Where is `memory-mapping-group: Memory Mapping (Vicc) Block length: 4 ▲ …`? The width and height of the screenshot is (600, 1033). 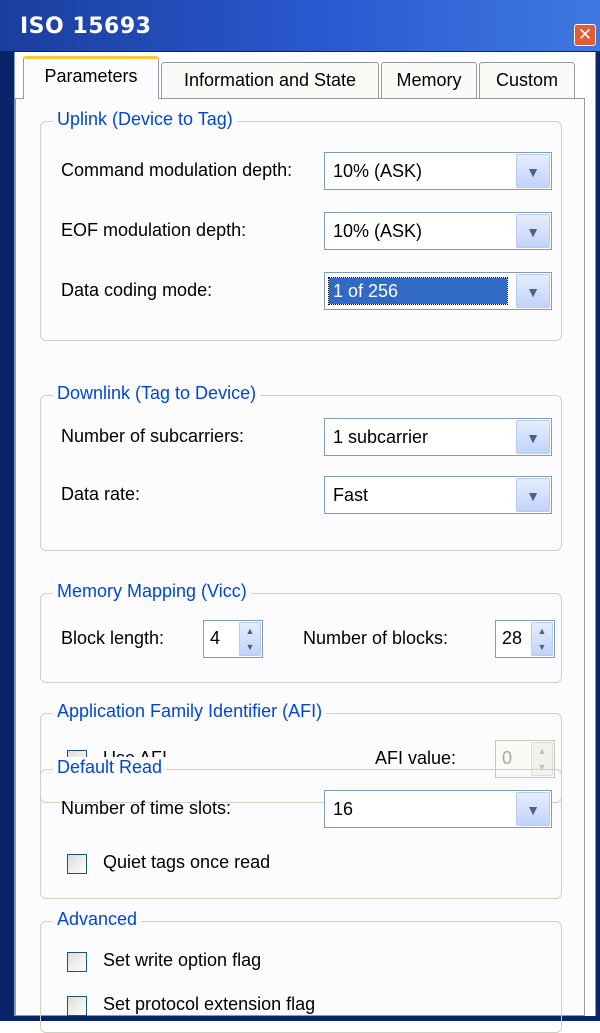
memory-mapping-group: Memory Mapping (Vicc) Block length: 4 ▲ … is located at coordinates (301, 632).